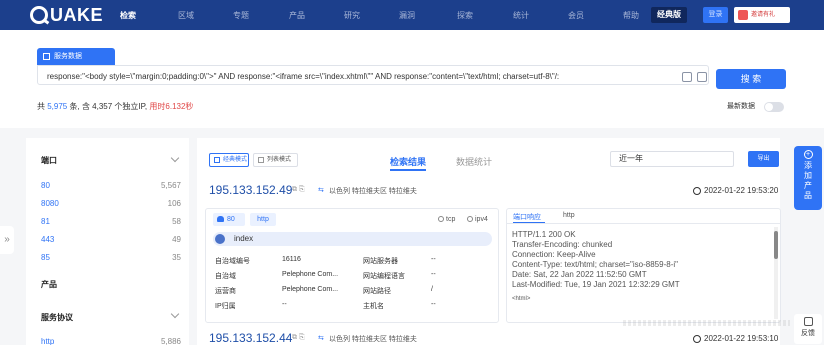 The height and width of the screenshot is (345, 824). What do you see at coordinates (808, 195) in the screenshot?
I see `add-product-char: 品` at bounding box center [808, 195].